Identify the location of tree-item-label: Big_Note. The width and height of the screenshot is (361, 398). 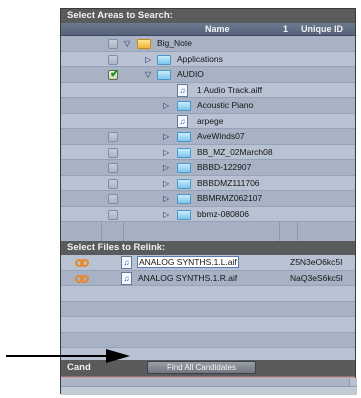
(174, 43).